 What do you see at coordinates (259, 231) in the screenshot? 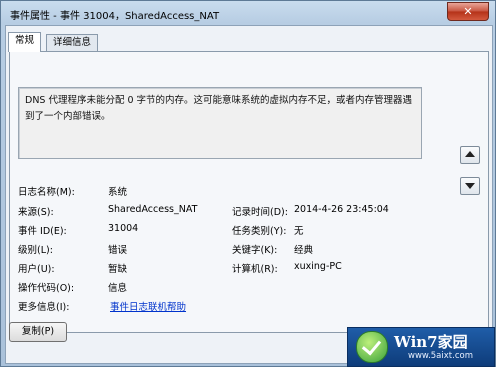
I see `task-category-label: 任务类别(Y):` at bounding box center [259, 231].